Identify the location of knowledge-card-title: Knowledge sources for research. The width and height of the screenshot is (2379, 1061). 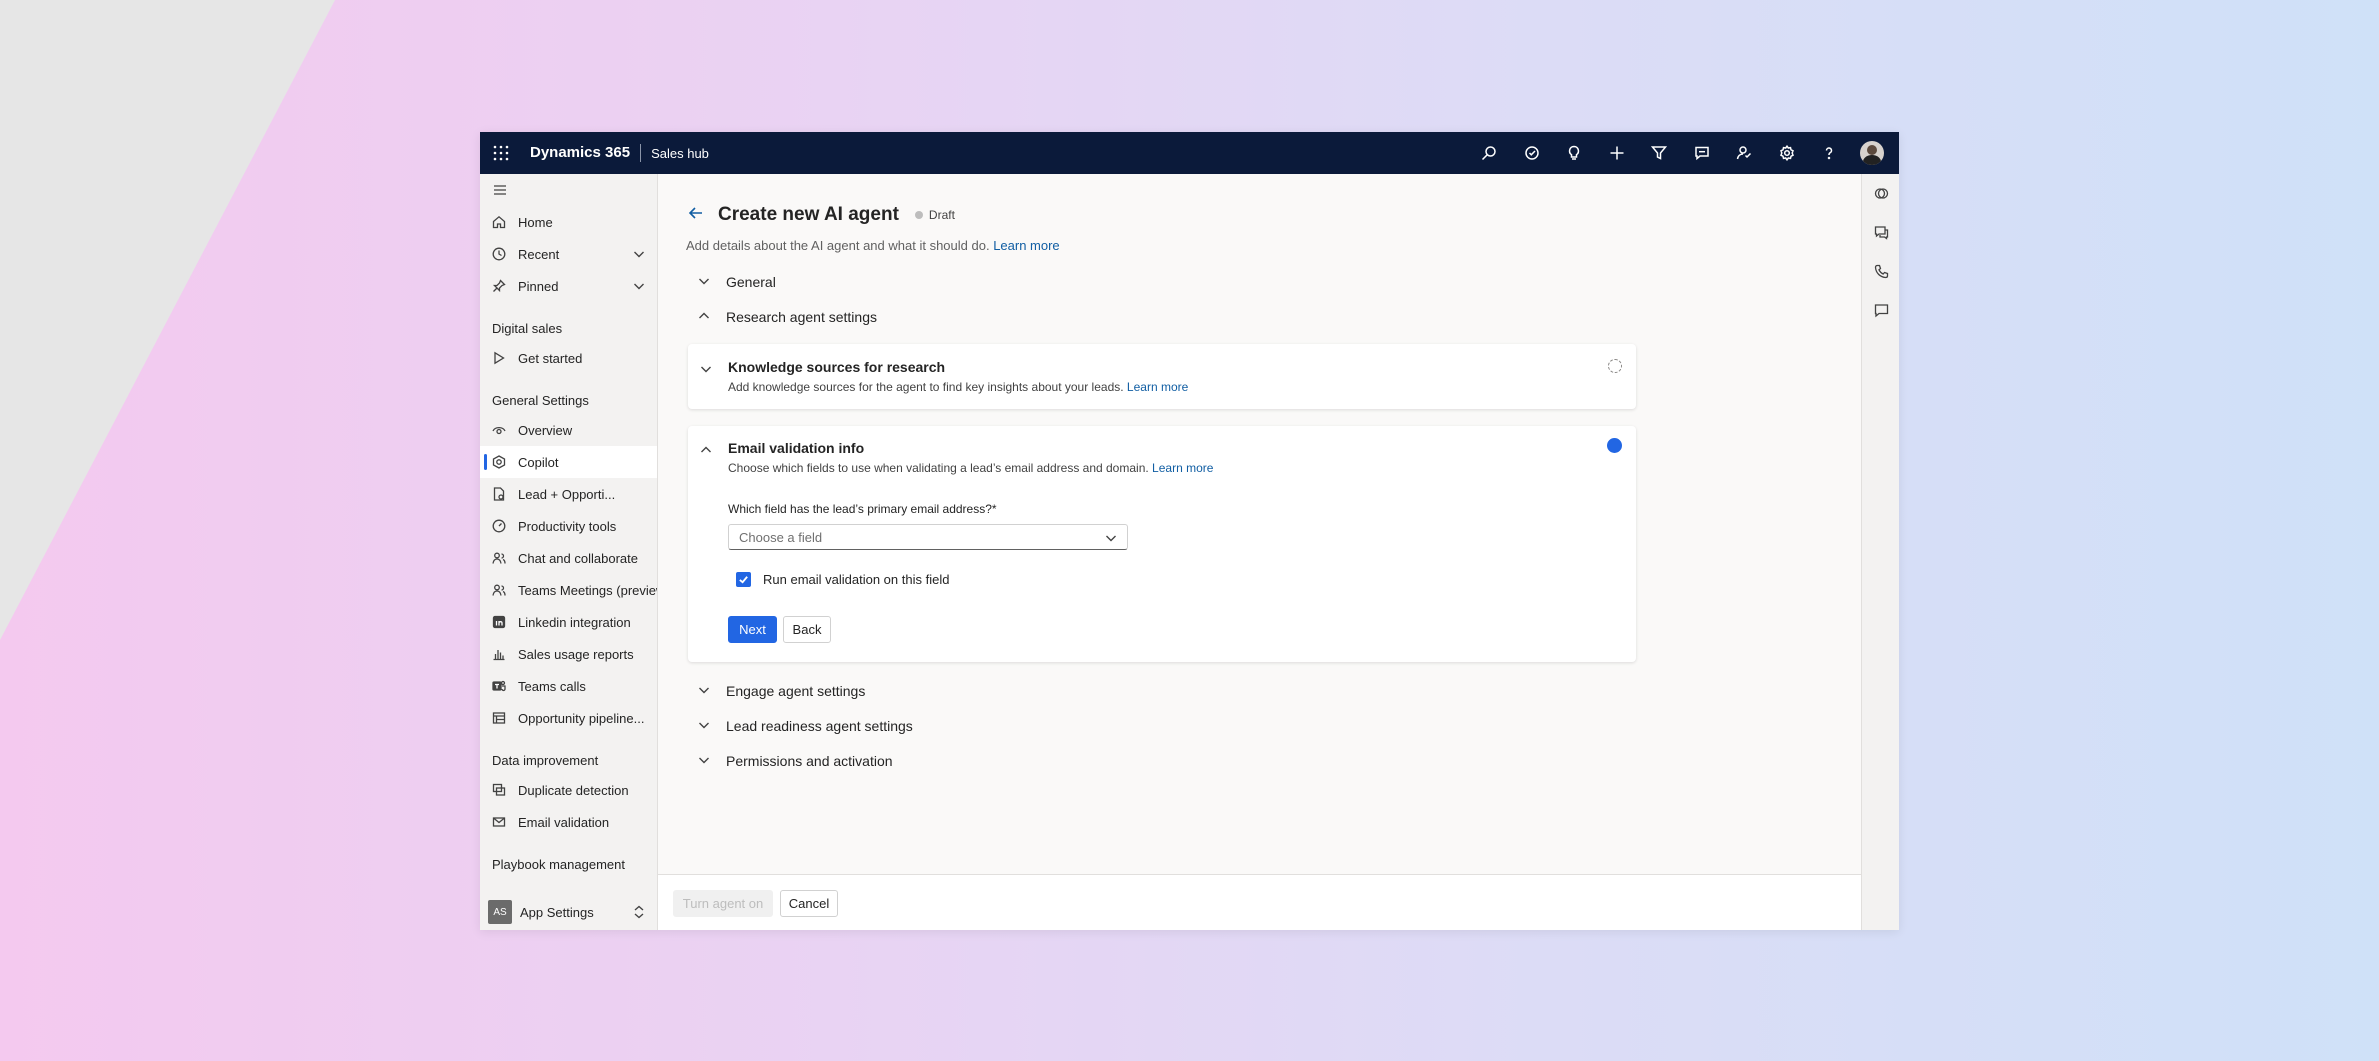
(837, 367).